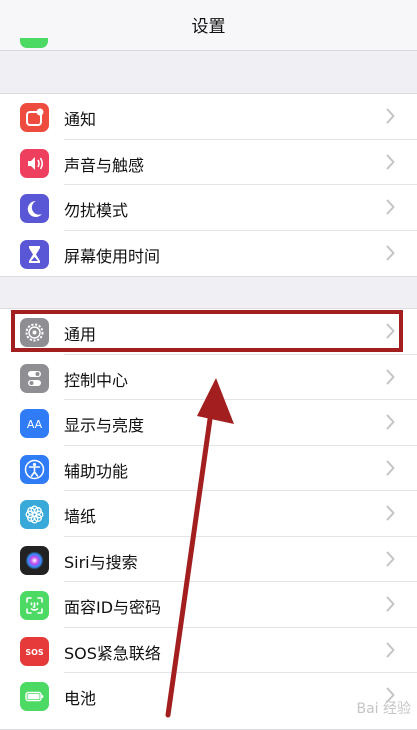 The image size is (417, 730). What do you see at coordinates (80, 119) in the screenshot?
I see `row-label: 通知` at bounding box center [80, 119].